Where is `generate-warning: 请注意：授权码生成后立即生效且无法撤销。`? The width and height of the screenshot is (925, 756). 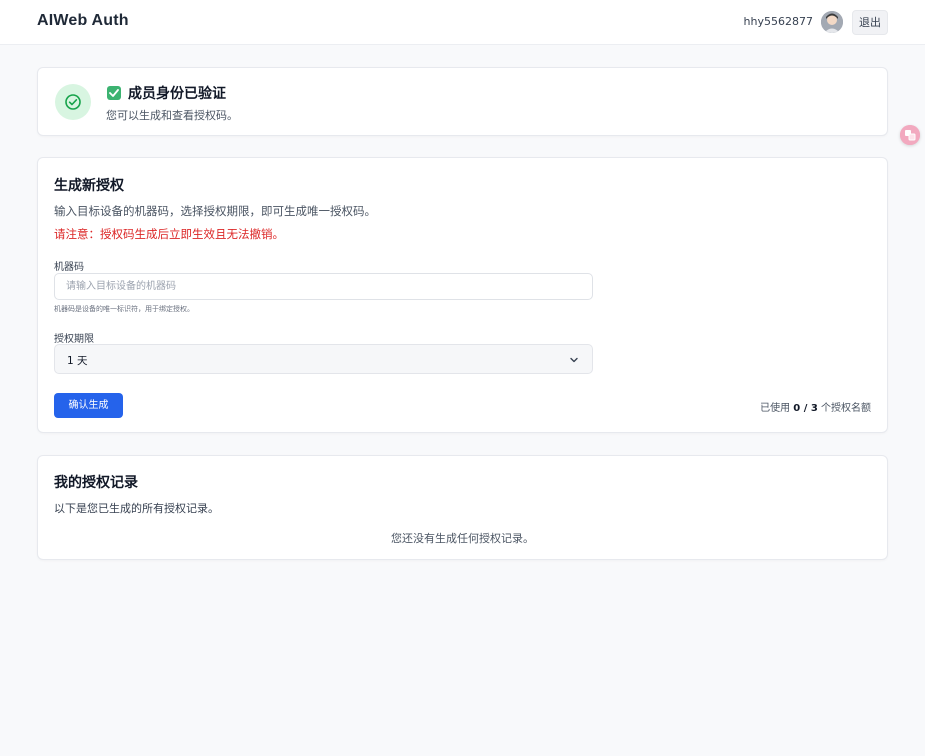
generate-warning: 请注意：授权码生成后立即生效且无法撤销。 is located at coordinates (169, 234).